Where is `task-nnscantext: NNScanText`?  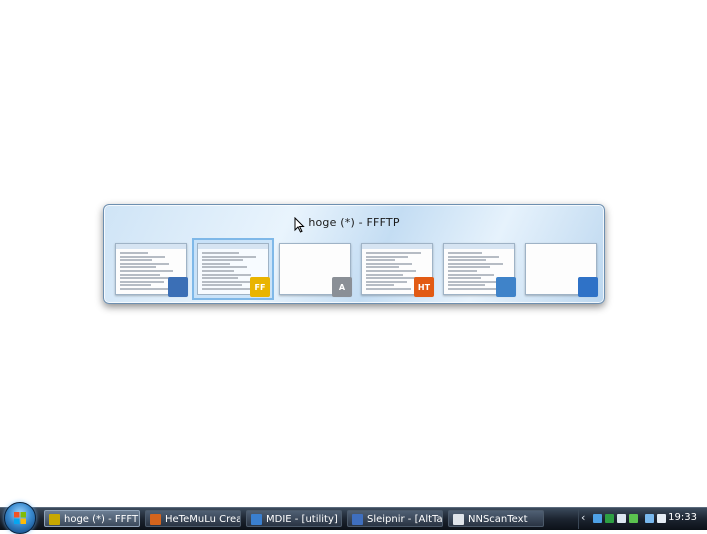 task-nnscantext: NNScanText is located at coordinates (496, 518).